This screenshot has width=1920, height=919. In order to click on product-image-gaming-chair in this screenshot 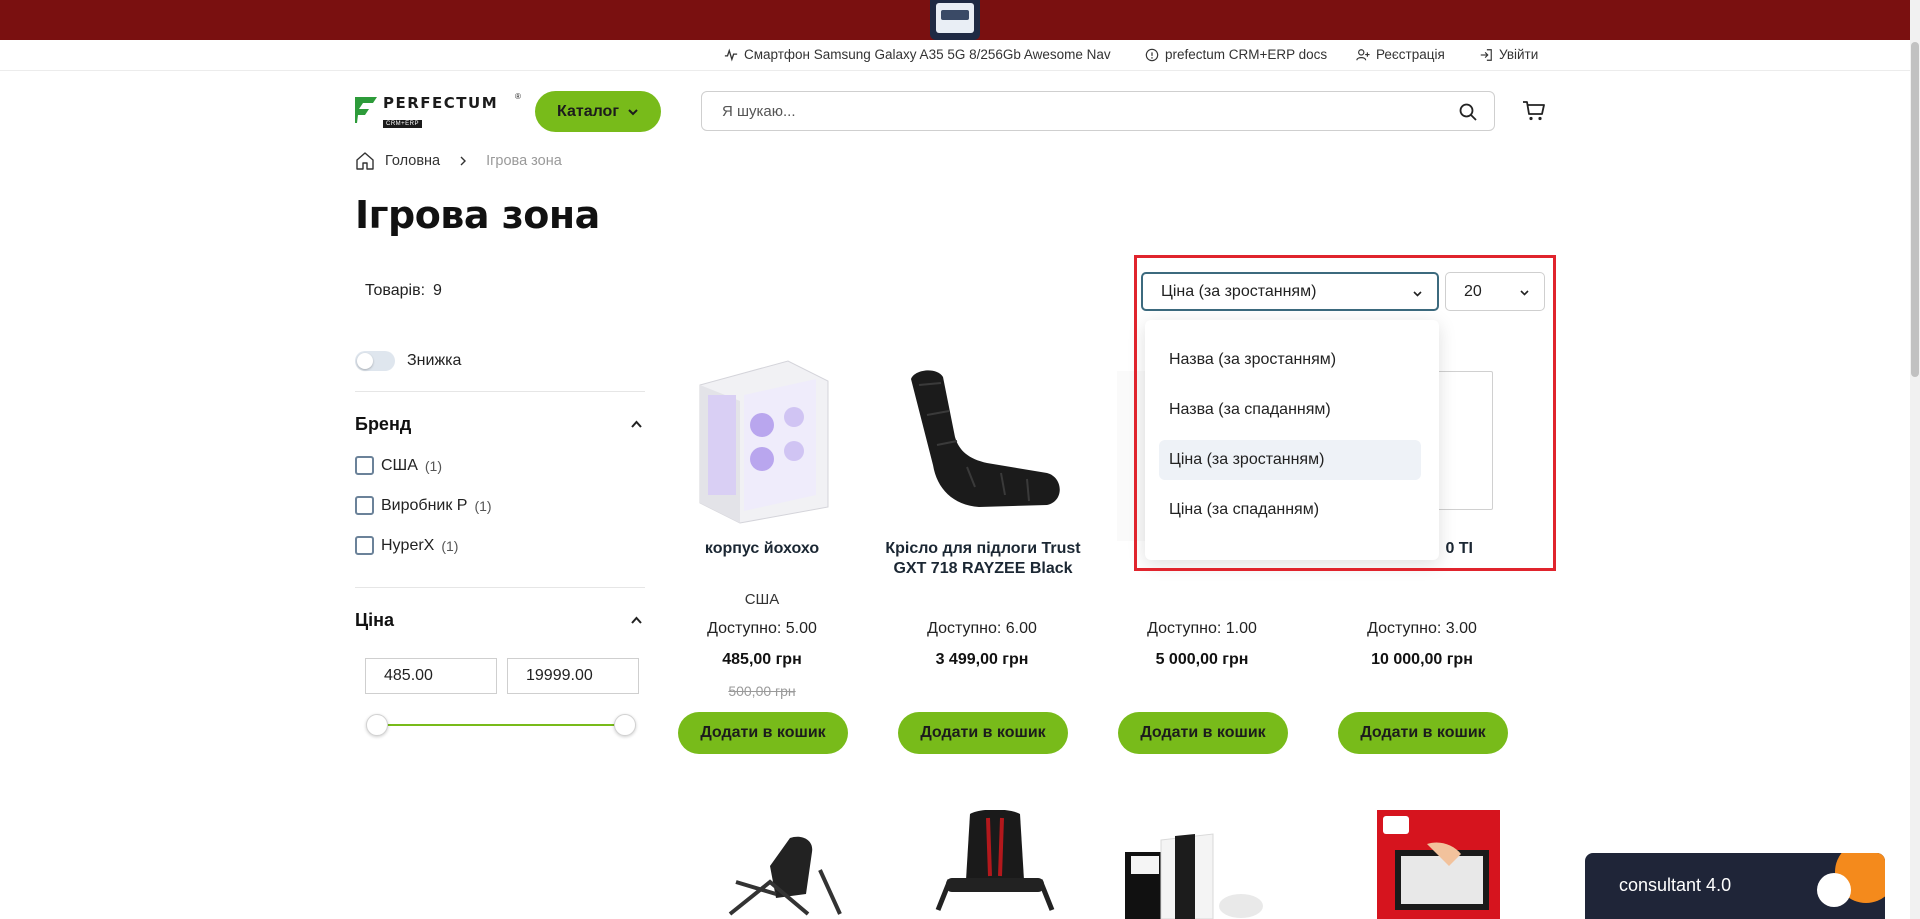, I will do `click(995, 864)`.